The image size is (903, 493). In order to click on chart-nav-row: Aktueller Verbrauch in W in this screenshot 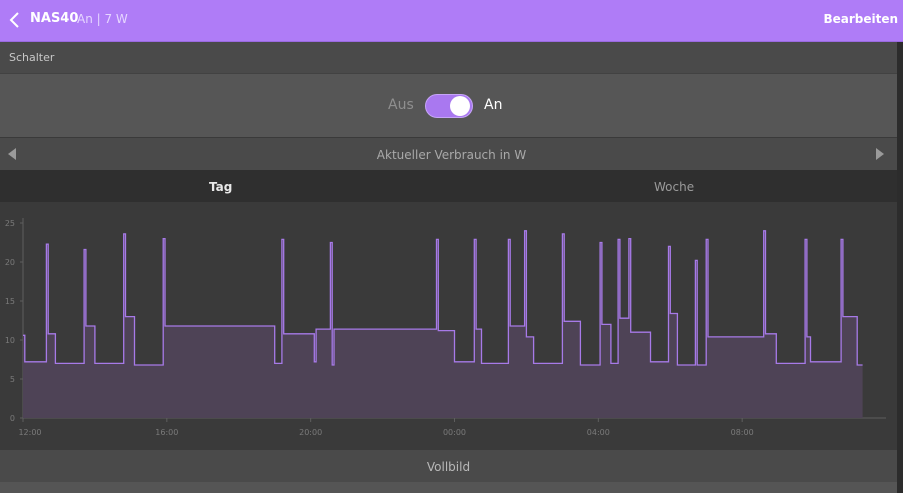, I will do `click(451, 154)`.